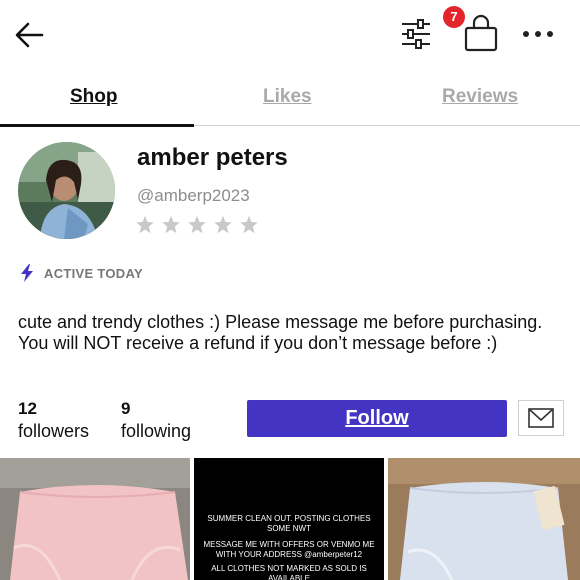  I want to click on following-stat: 9 following, so click(156, 420).